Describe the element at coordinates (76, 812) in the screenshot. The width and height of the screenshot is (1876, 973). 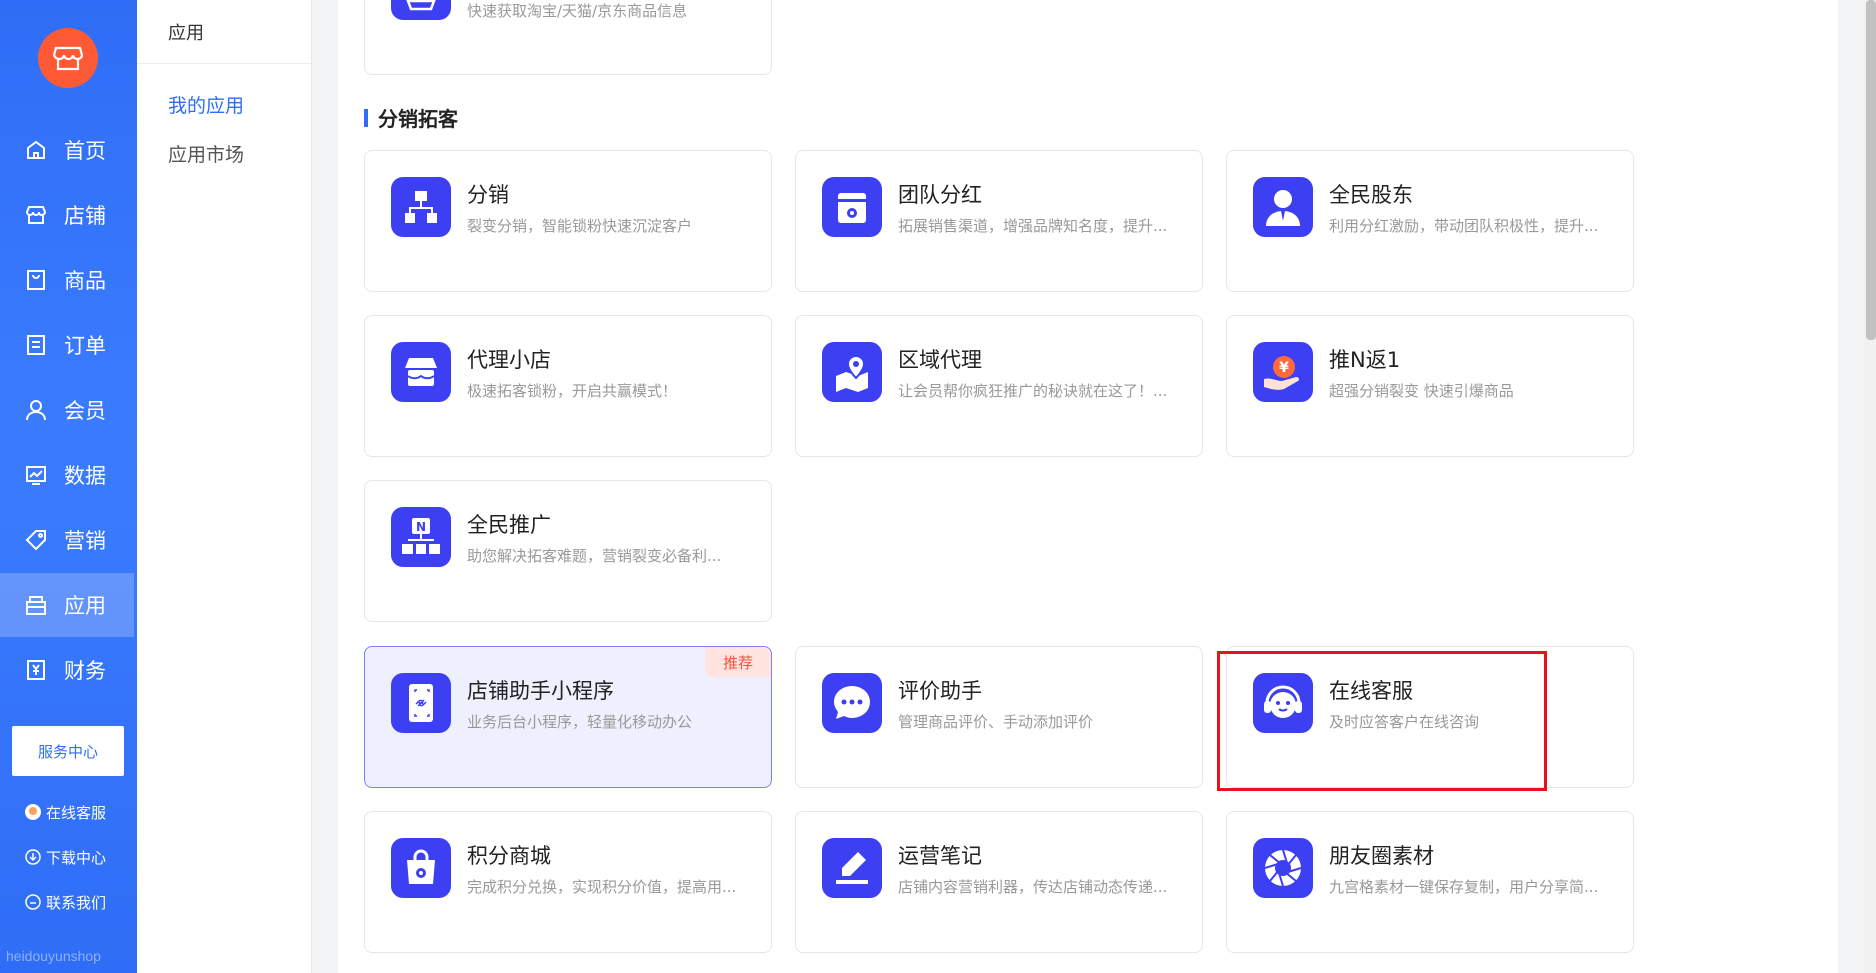
I see `online-service-label: 在线客服` at that location.